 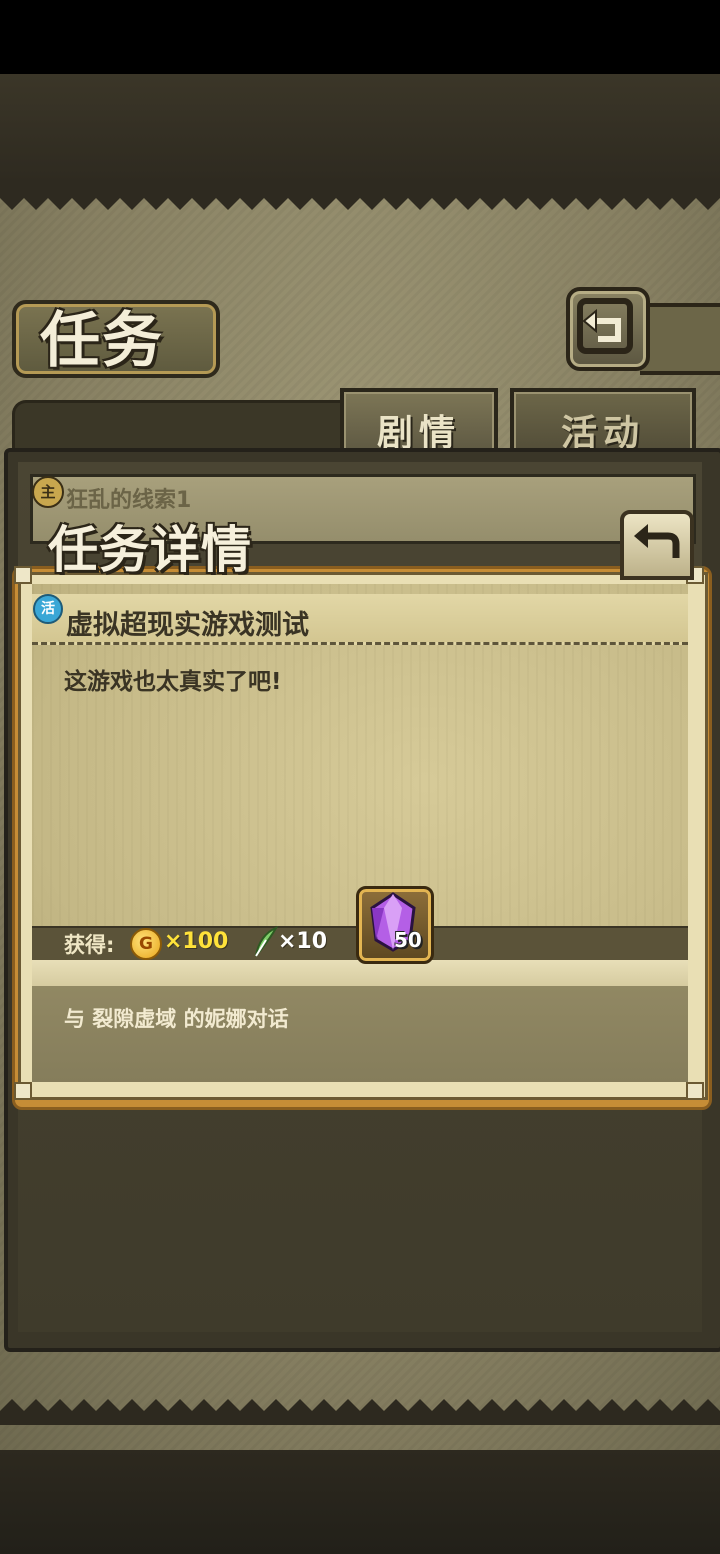 What do you see at coordinates (680, 339) in the screenshot?
I see `back-button-rail` at bounding box center [680, 339].